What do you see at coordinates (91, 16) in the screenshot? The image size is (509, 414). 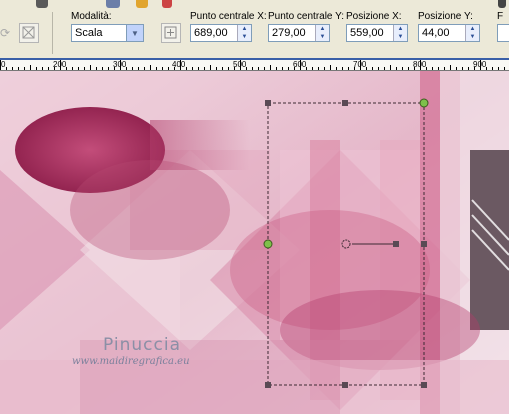 I see `mode-label: Modalità:` at bounding box center [91, 16].